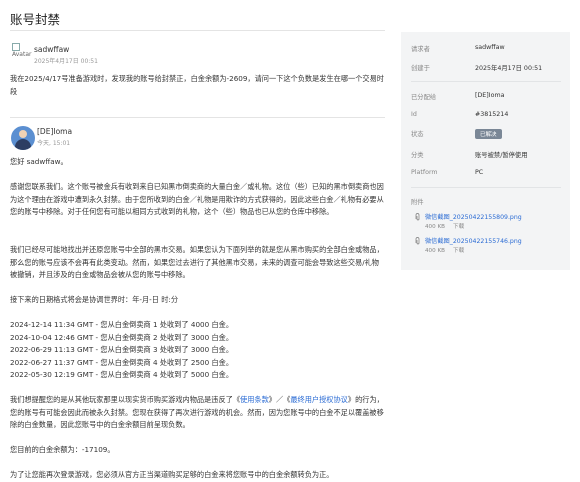  I want to click on avatar-alt-text: Avatar, so click(22, 54).